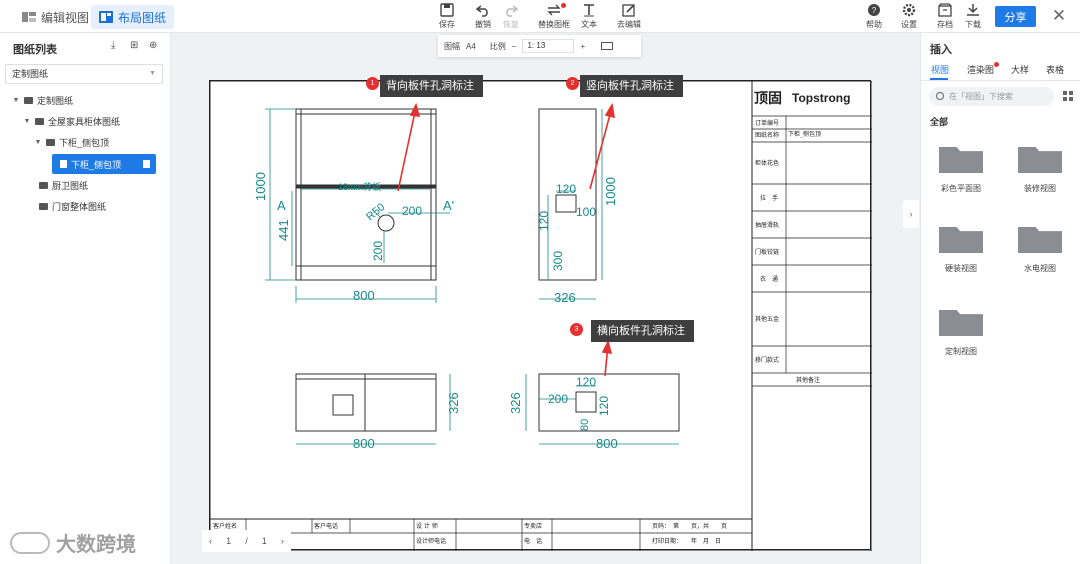 The image size is (1080, 564). What do you see at coordinates (210, 541) in the screenshot?
I see `prev-page-button: ‹` at bounding box center [210, 541].